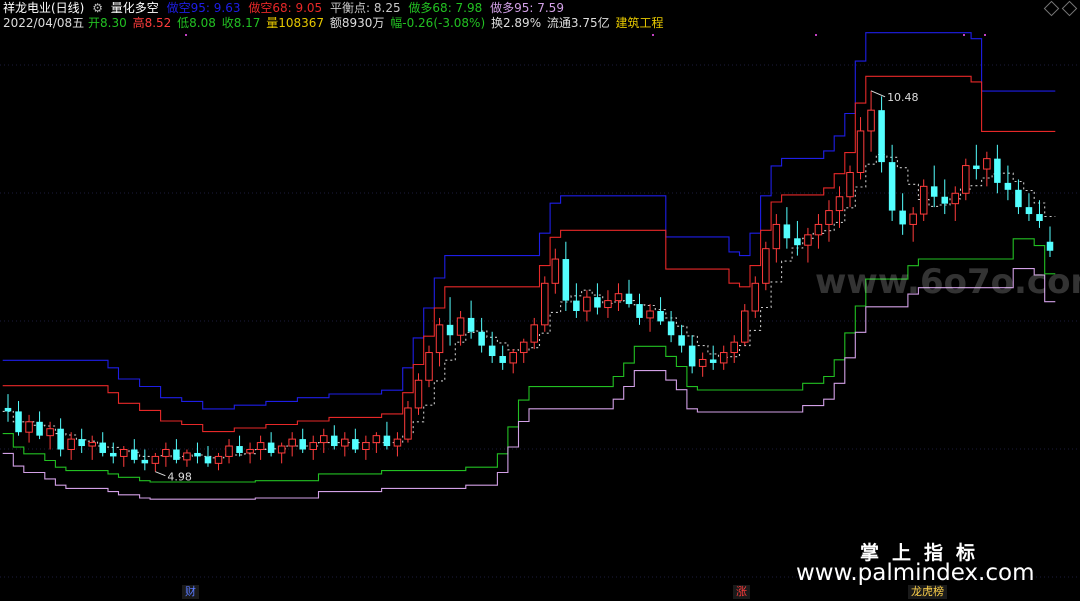  Describe the element at coordinates (190, 592) in the screenshot. I see `marker-finance: 财` at that location.